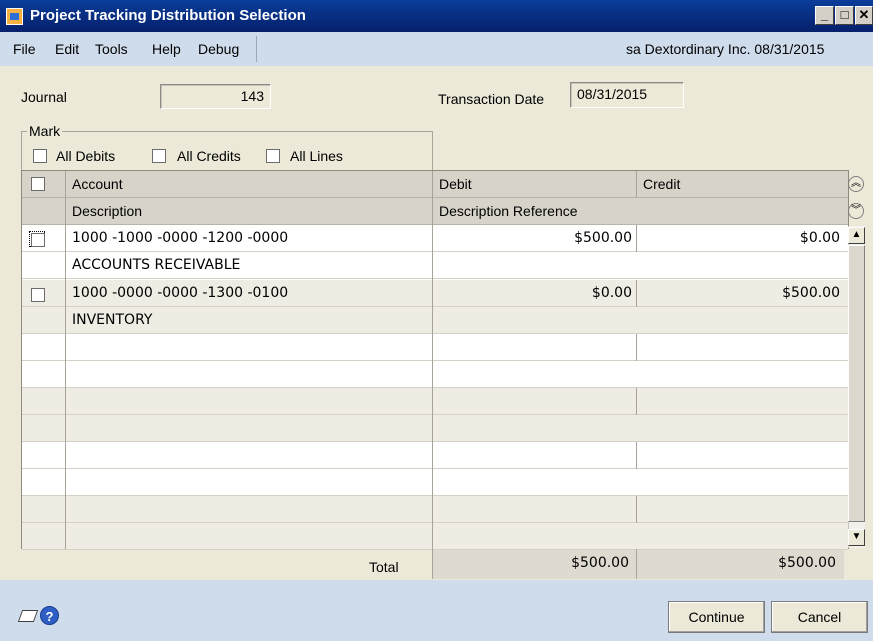 This screenshot has height=641, width=873. I want to click on header-debit: Debit, so click(452, 184).